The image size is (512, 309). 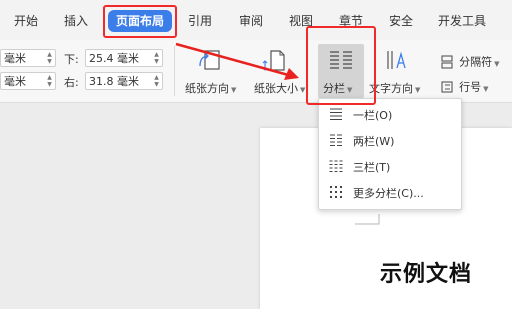 What do you see at coordinates (372, 167) in the screenshot?
I see `dropdown-item-label: 三栏(T)` at bounding box center [372, 167].